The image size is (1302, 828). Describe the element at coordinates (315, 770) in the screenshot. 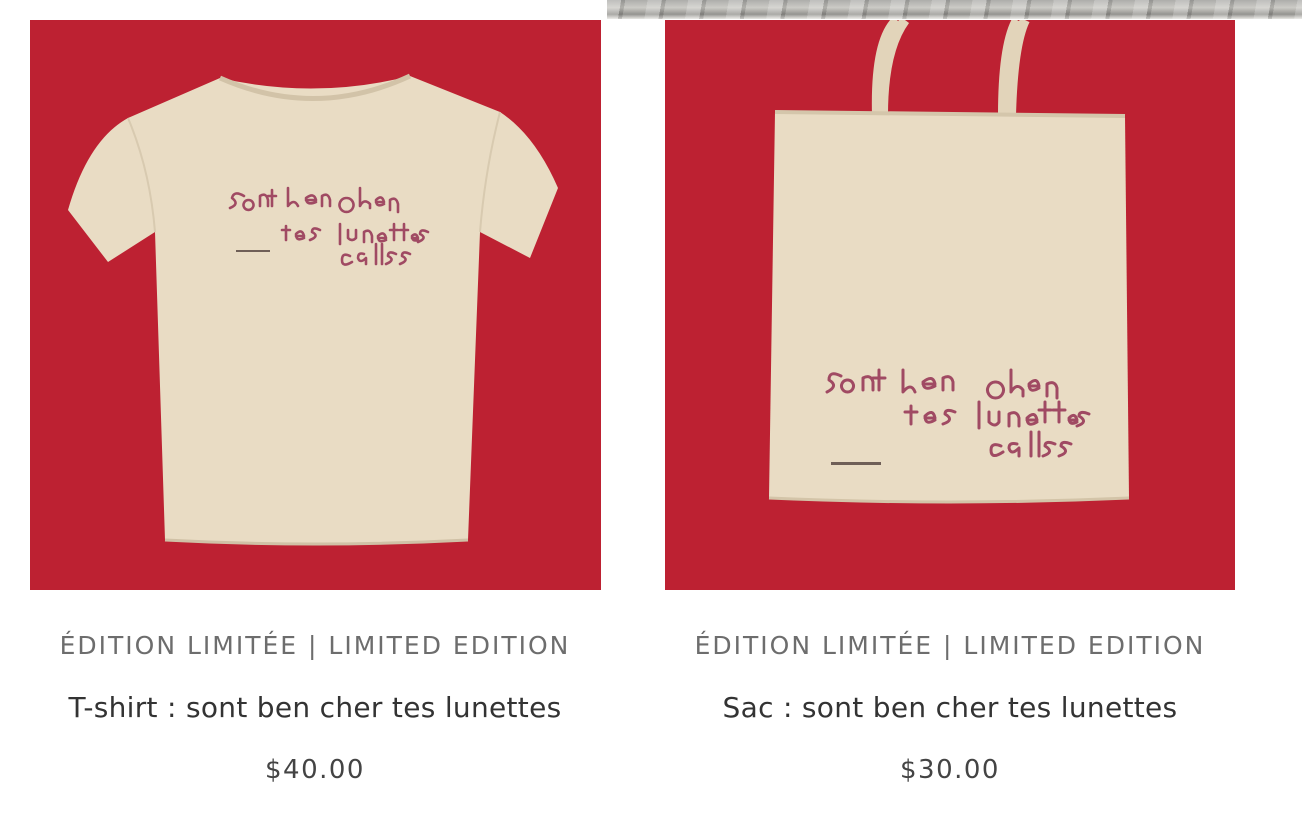

I see `product-price: $40.00` at that location.